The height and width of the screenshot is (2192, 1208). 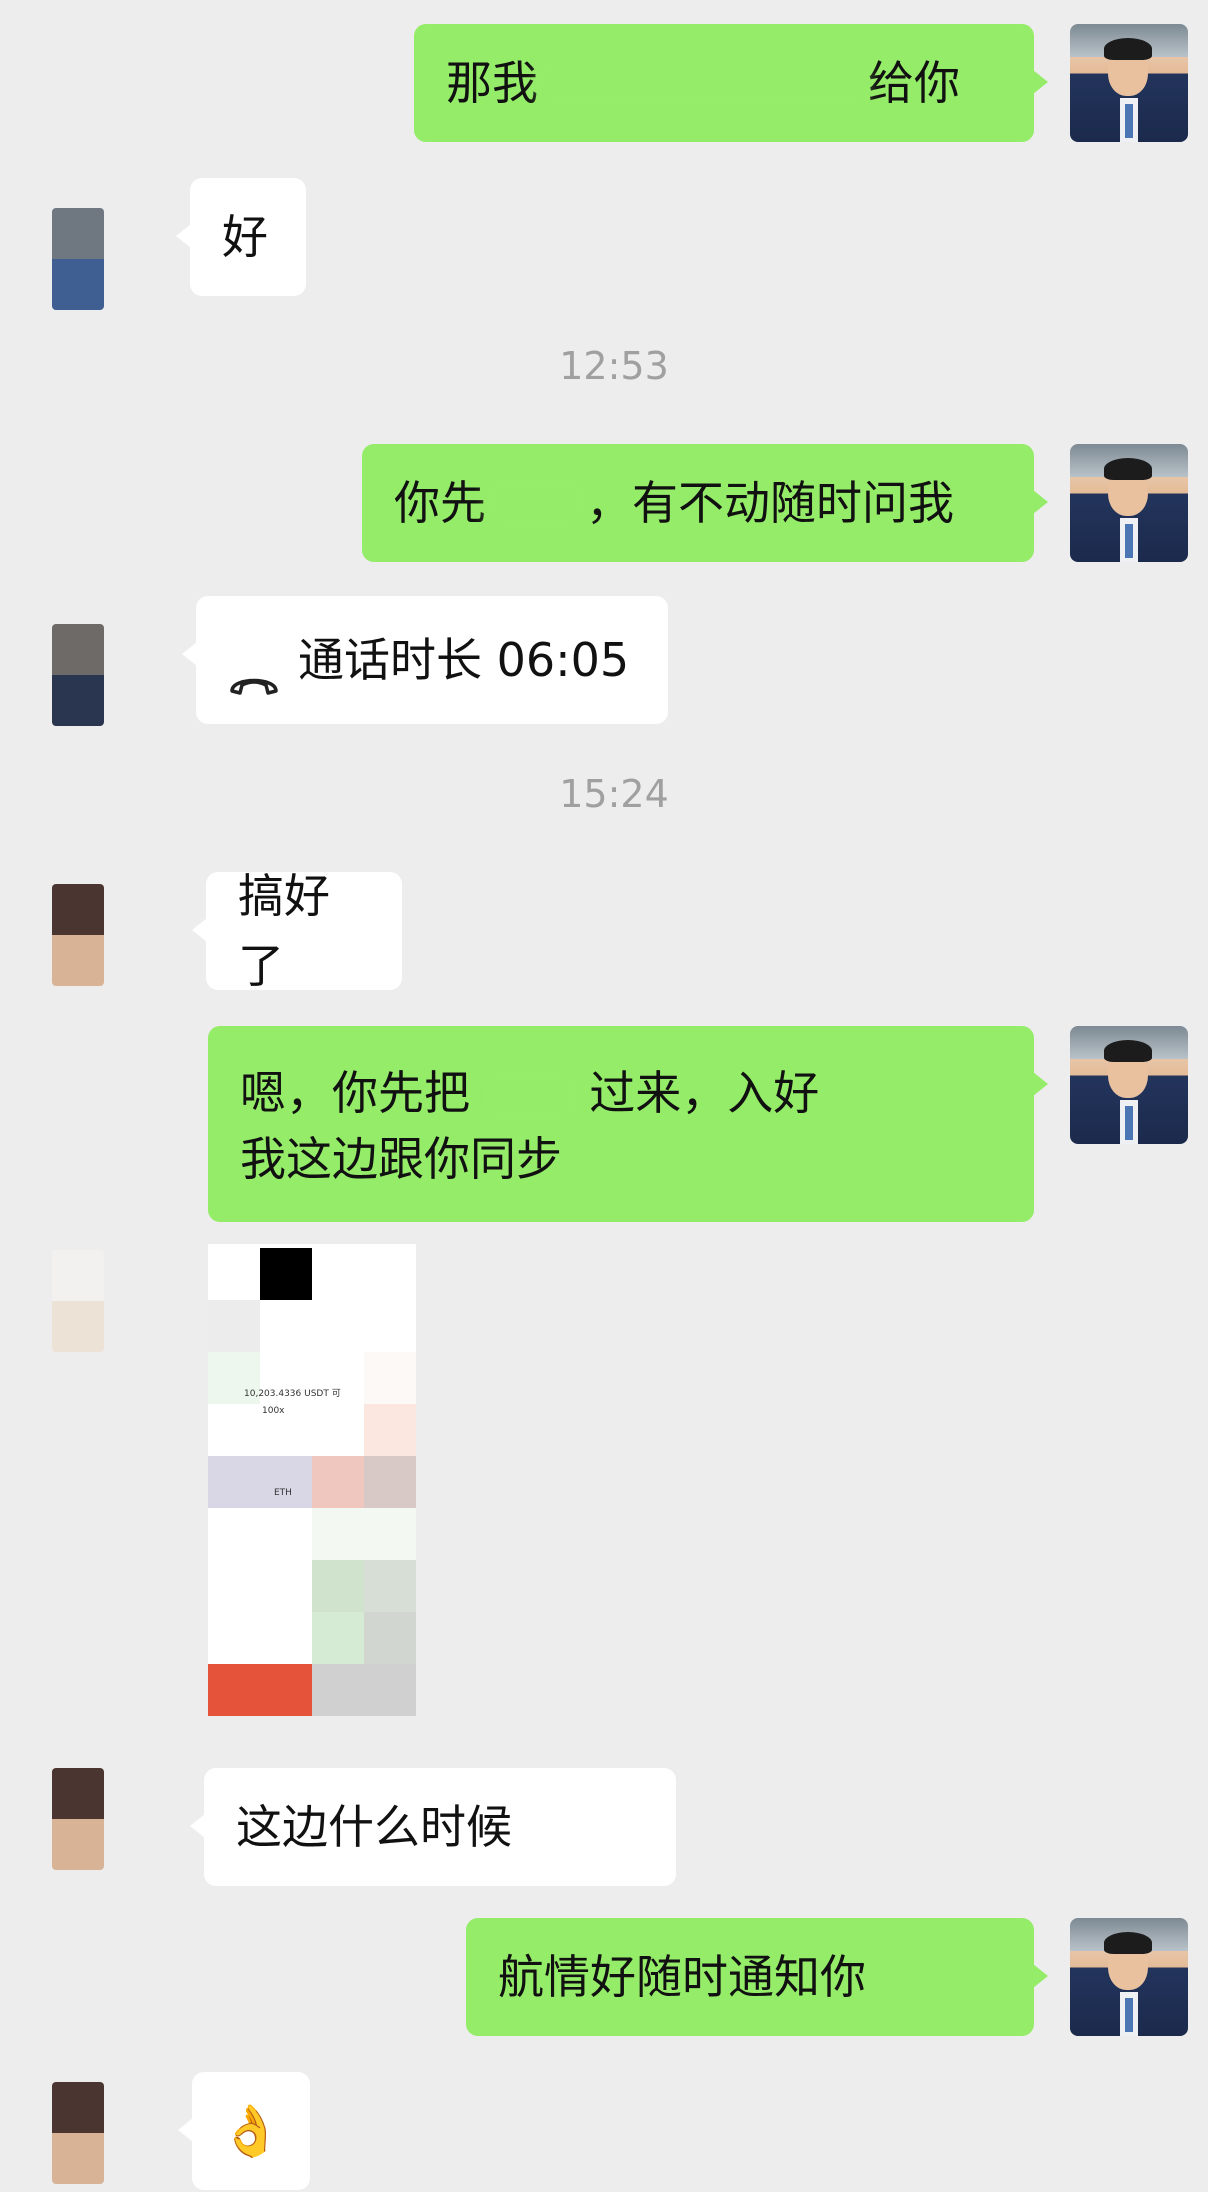 I want to click on message-bubble-received: 这边什么时候, so click(x=433, y=1827).